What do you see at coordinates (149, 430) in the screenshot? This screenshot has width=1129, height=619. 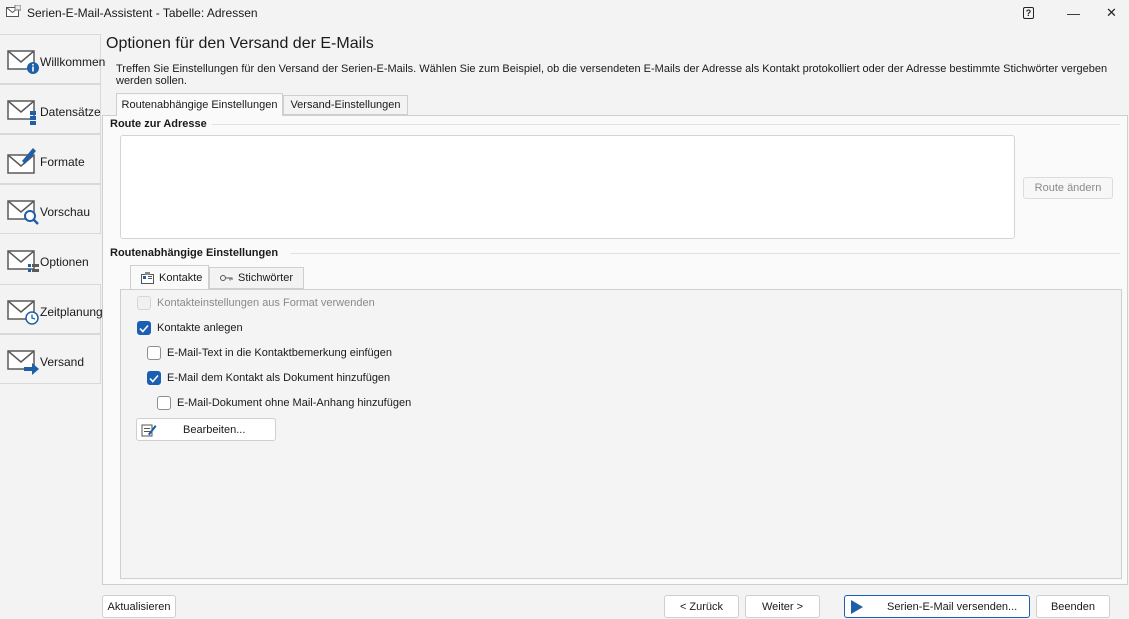 I see `edit-icon` at bounding box center [149, 430].